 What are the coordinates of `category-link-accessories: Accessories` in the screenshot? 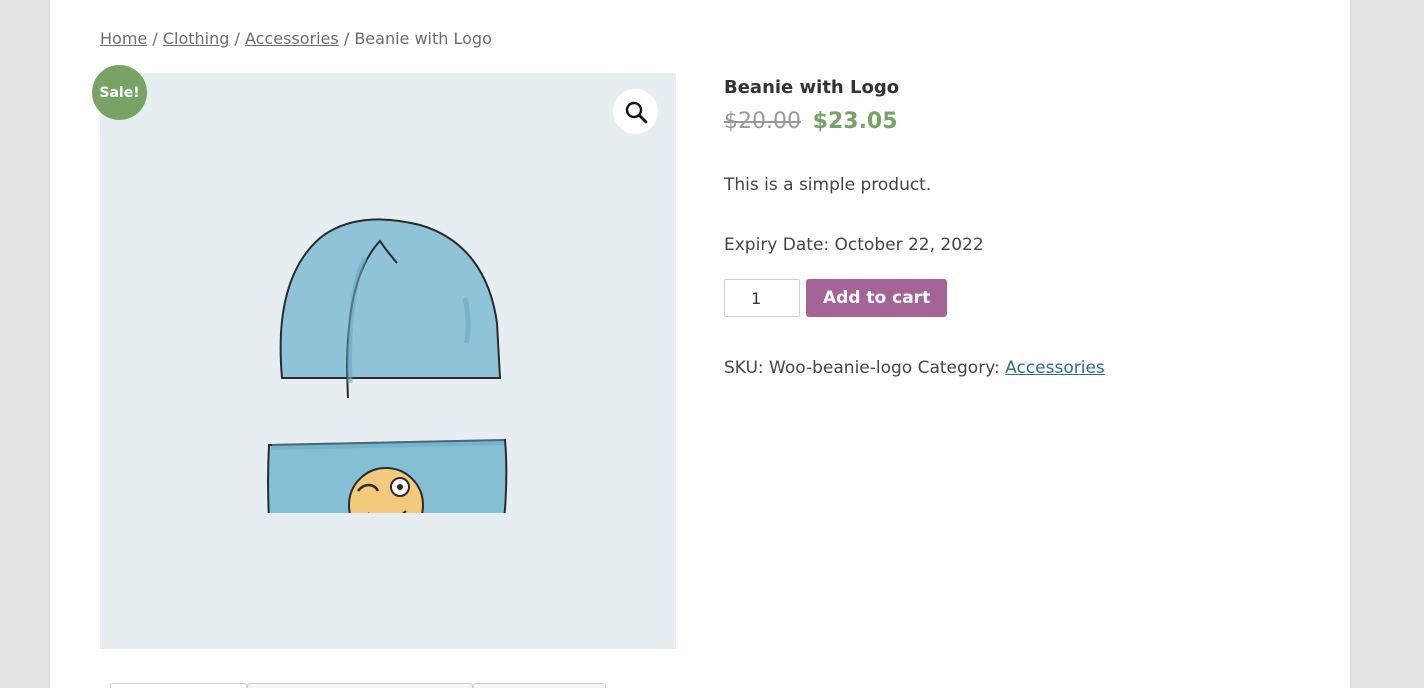 It's located at (1055, 368).